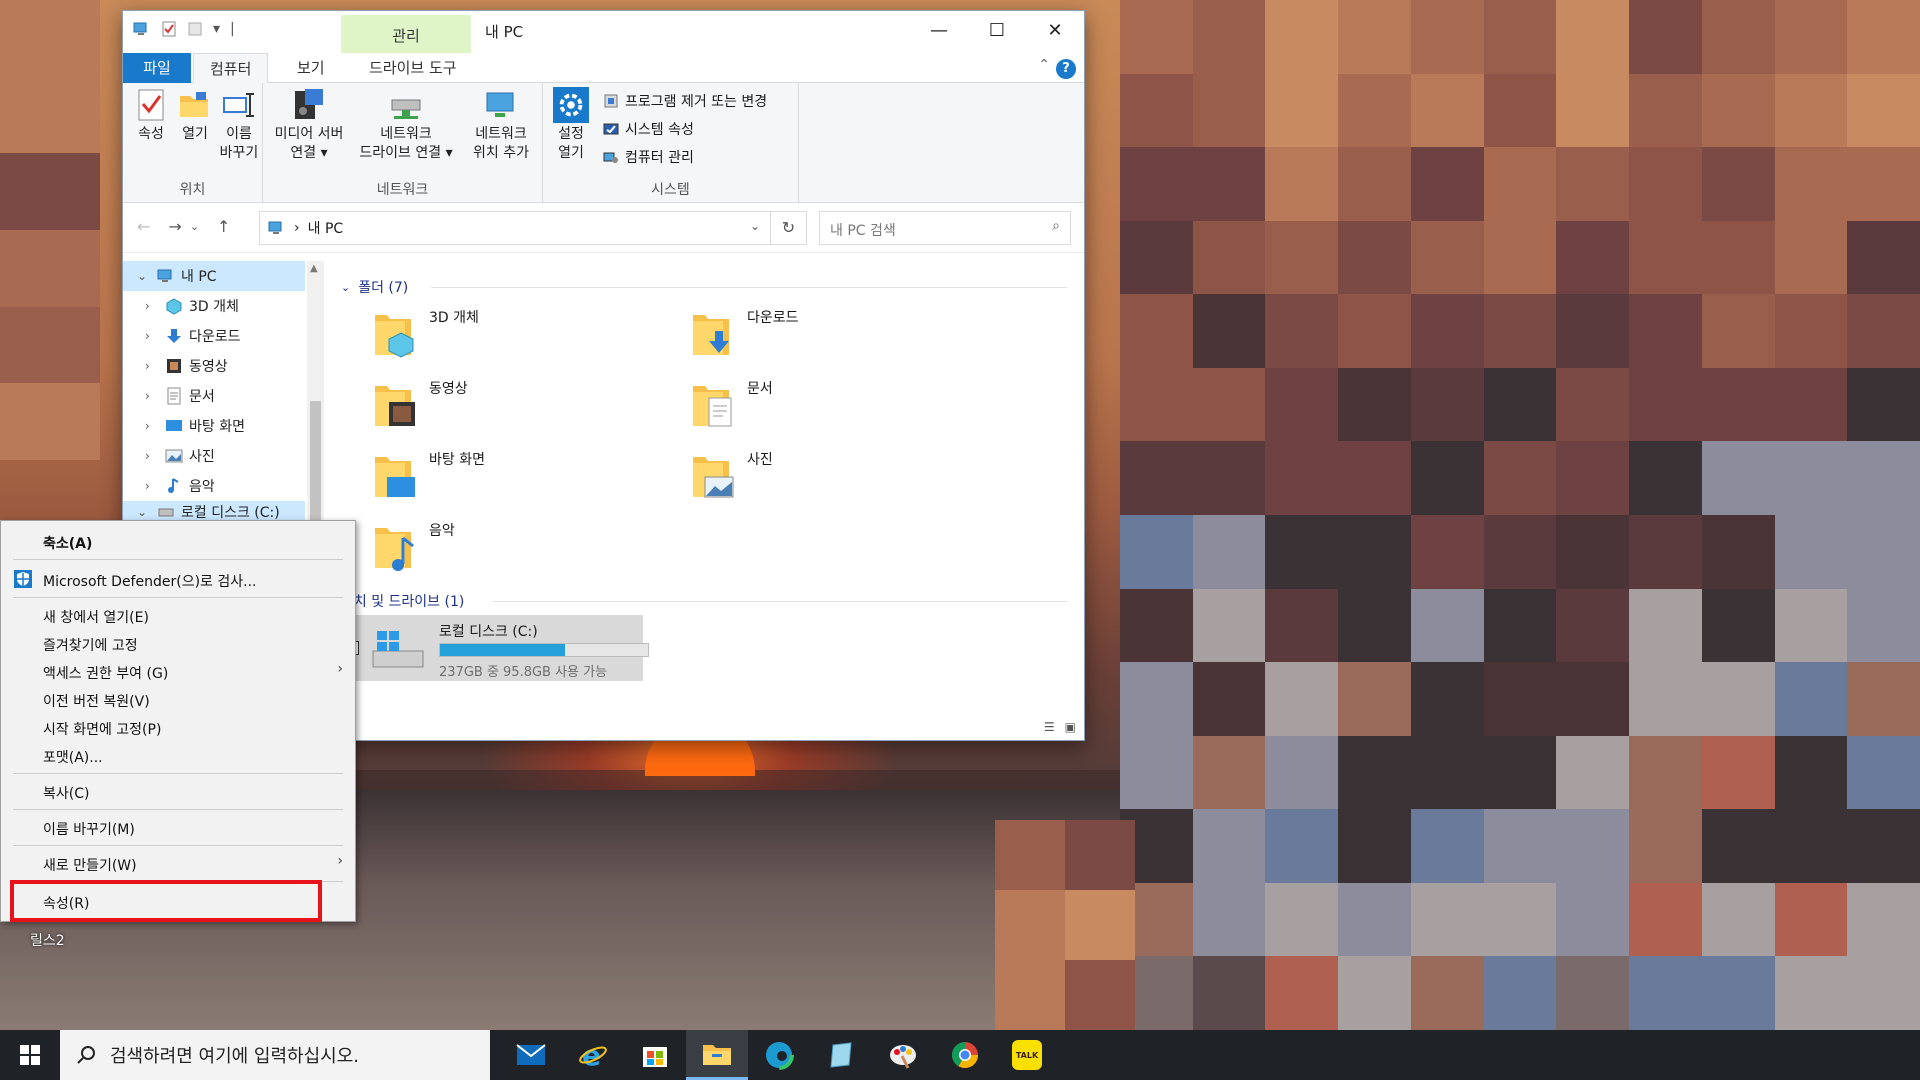 The height and width of the screenshot is (1080, 1920). Describe the element at coordinates (374, 287) in the screenshot. I see `folders-group-header: ⌄ 폴더 (7)` at that location.